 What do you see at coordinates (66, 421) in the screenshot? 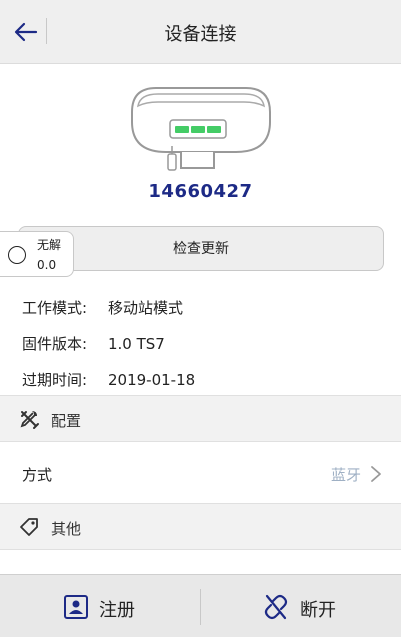
I see `section-config-label: 配置` at bounding box center [66, 421].